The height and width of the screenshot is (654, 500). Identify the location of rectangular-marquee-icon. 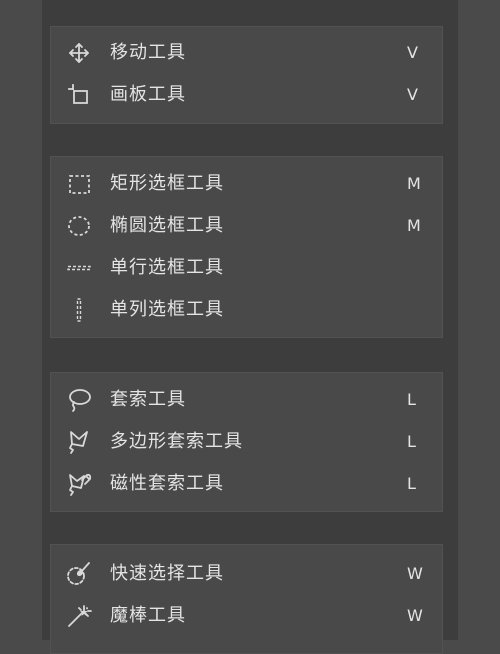
(79, 184).